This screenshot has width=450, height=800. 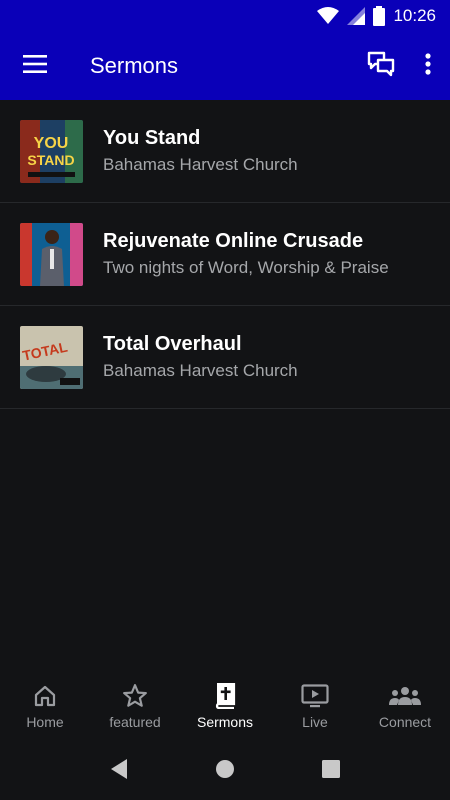 I want to click on nav-item-featured: featured, so click(x=135, y=706).